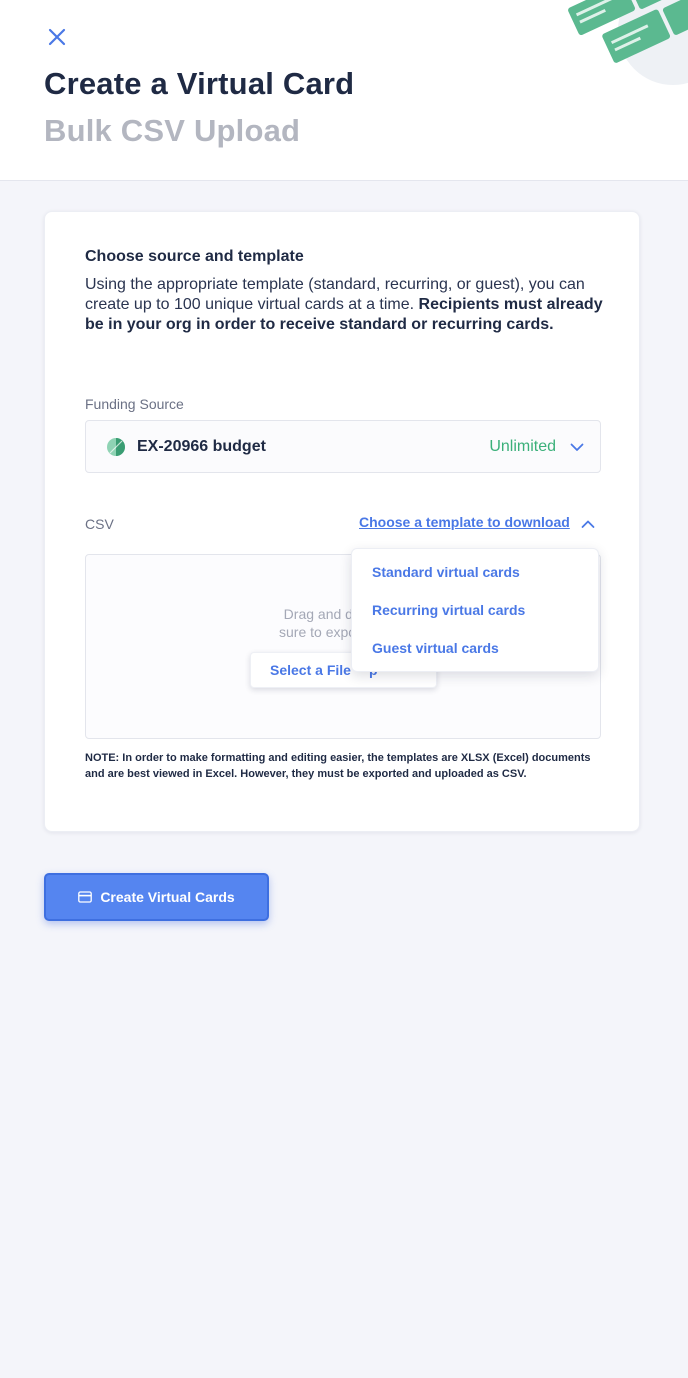  Describe the element at coordinates (446, 572) in the screenshot. I see `menu-item-standard: Standard virtual cards` at that location.